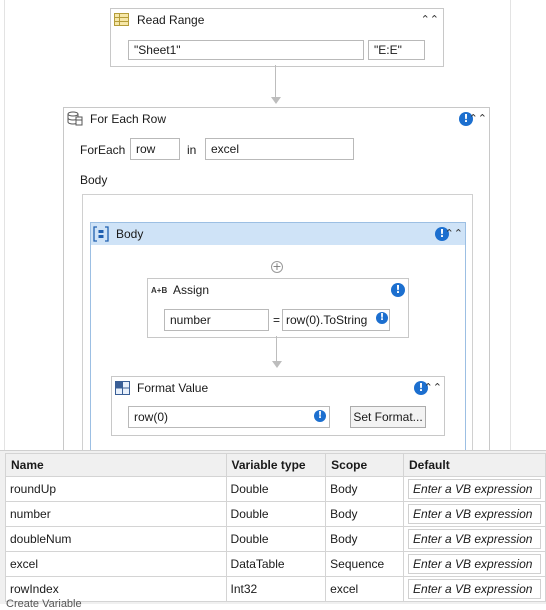 This screenshot has width=546, height=610. I want to click on table-row: number Double Body Enter a VB expression, so click(275, 514).